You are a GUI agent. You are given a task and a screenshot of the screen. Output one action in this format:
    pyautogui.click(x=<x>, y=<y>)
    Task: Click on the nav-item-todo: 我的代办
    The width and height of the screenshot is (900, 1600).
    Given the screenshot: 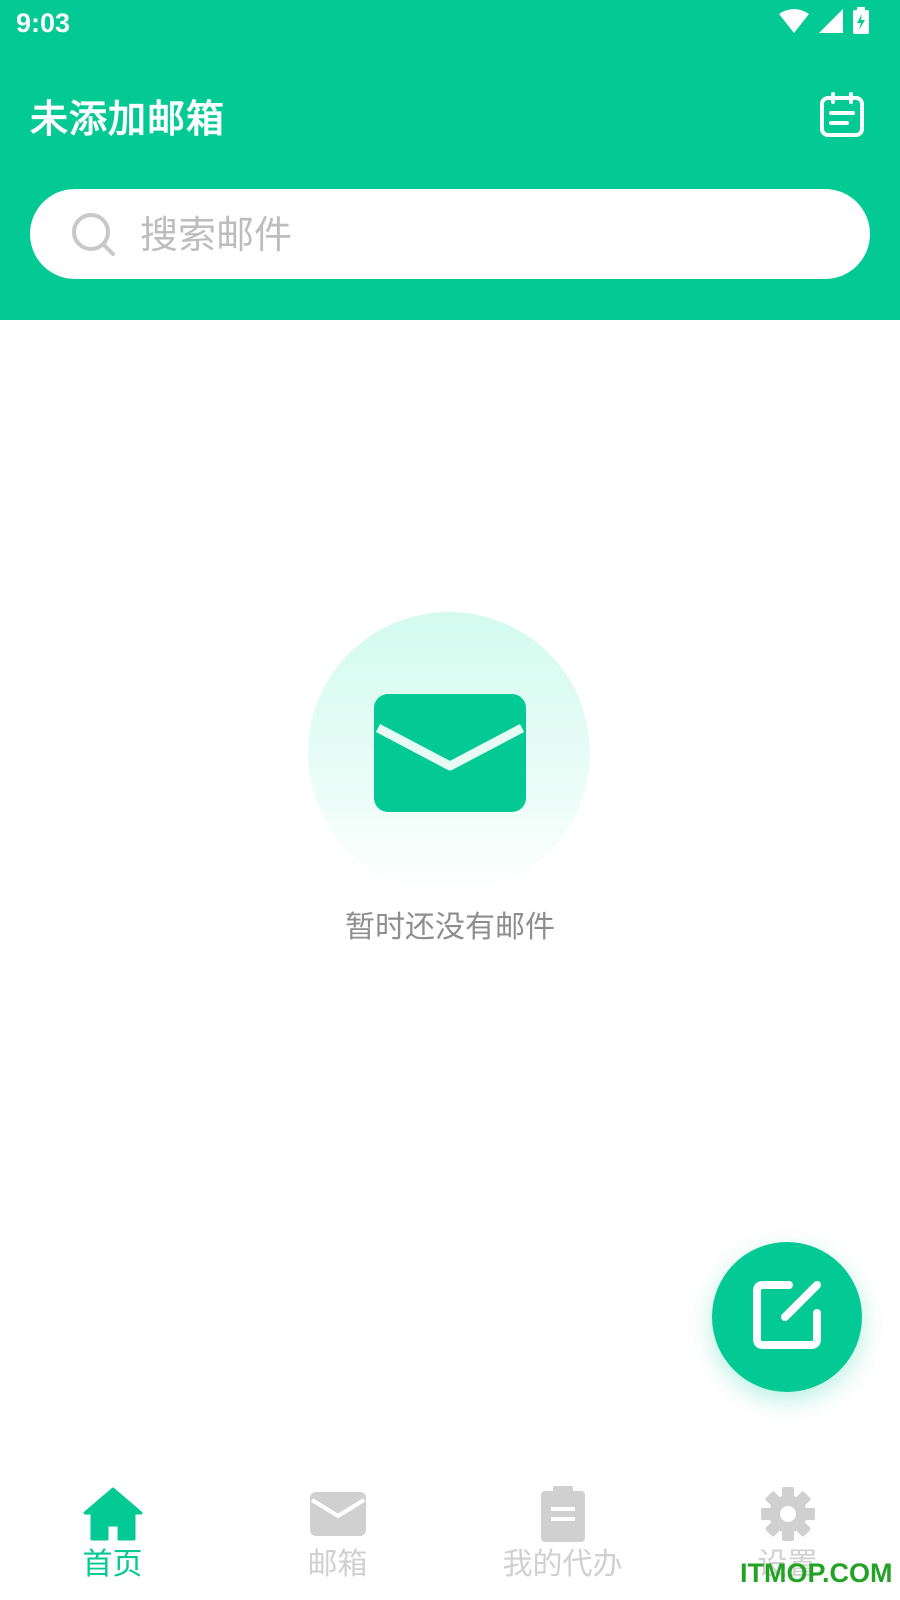 What is the action you would take?
    pyautogui.click(x=562, y=1535)
    